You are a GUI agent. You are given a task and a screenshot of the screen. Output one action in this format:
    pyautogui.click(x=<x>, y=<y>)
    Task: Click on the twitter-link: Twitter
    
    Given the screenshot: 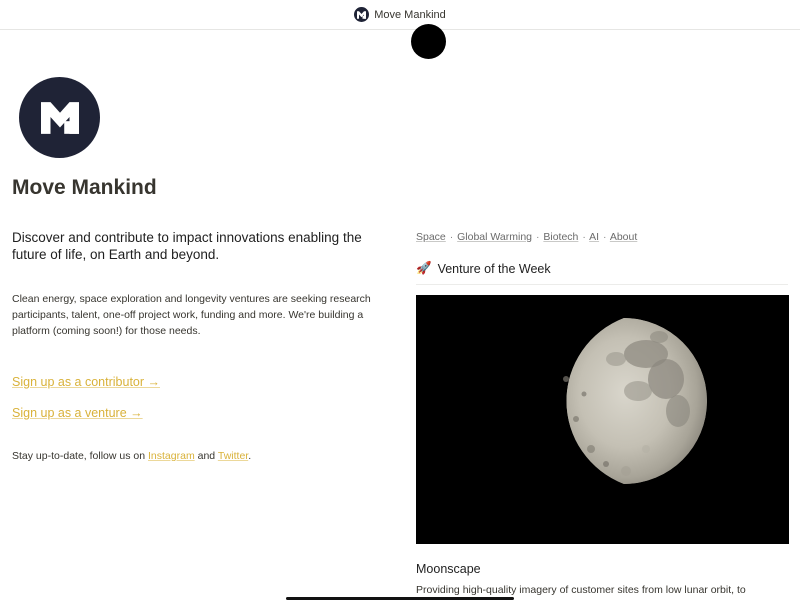 What is the action you would take?
    pyautogui.click(x=233, y=456)
    